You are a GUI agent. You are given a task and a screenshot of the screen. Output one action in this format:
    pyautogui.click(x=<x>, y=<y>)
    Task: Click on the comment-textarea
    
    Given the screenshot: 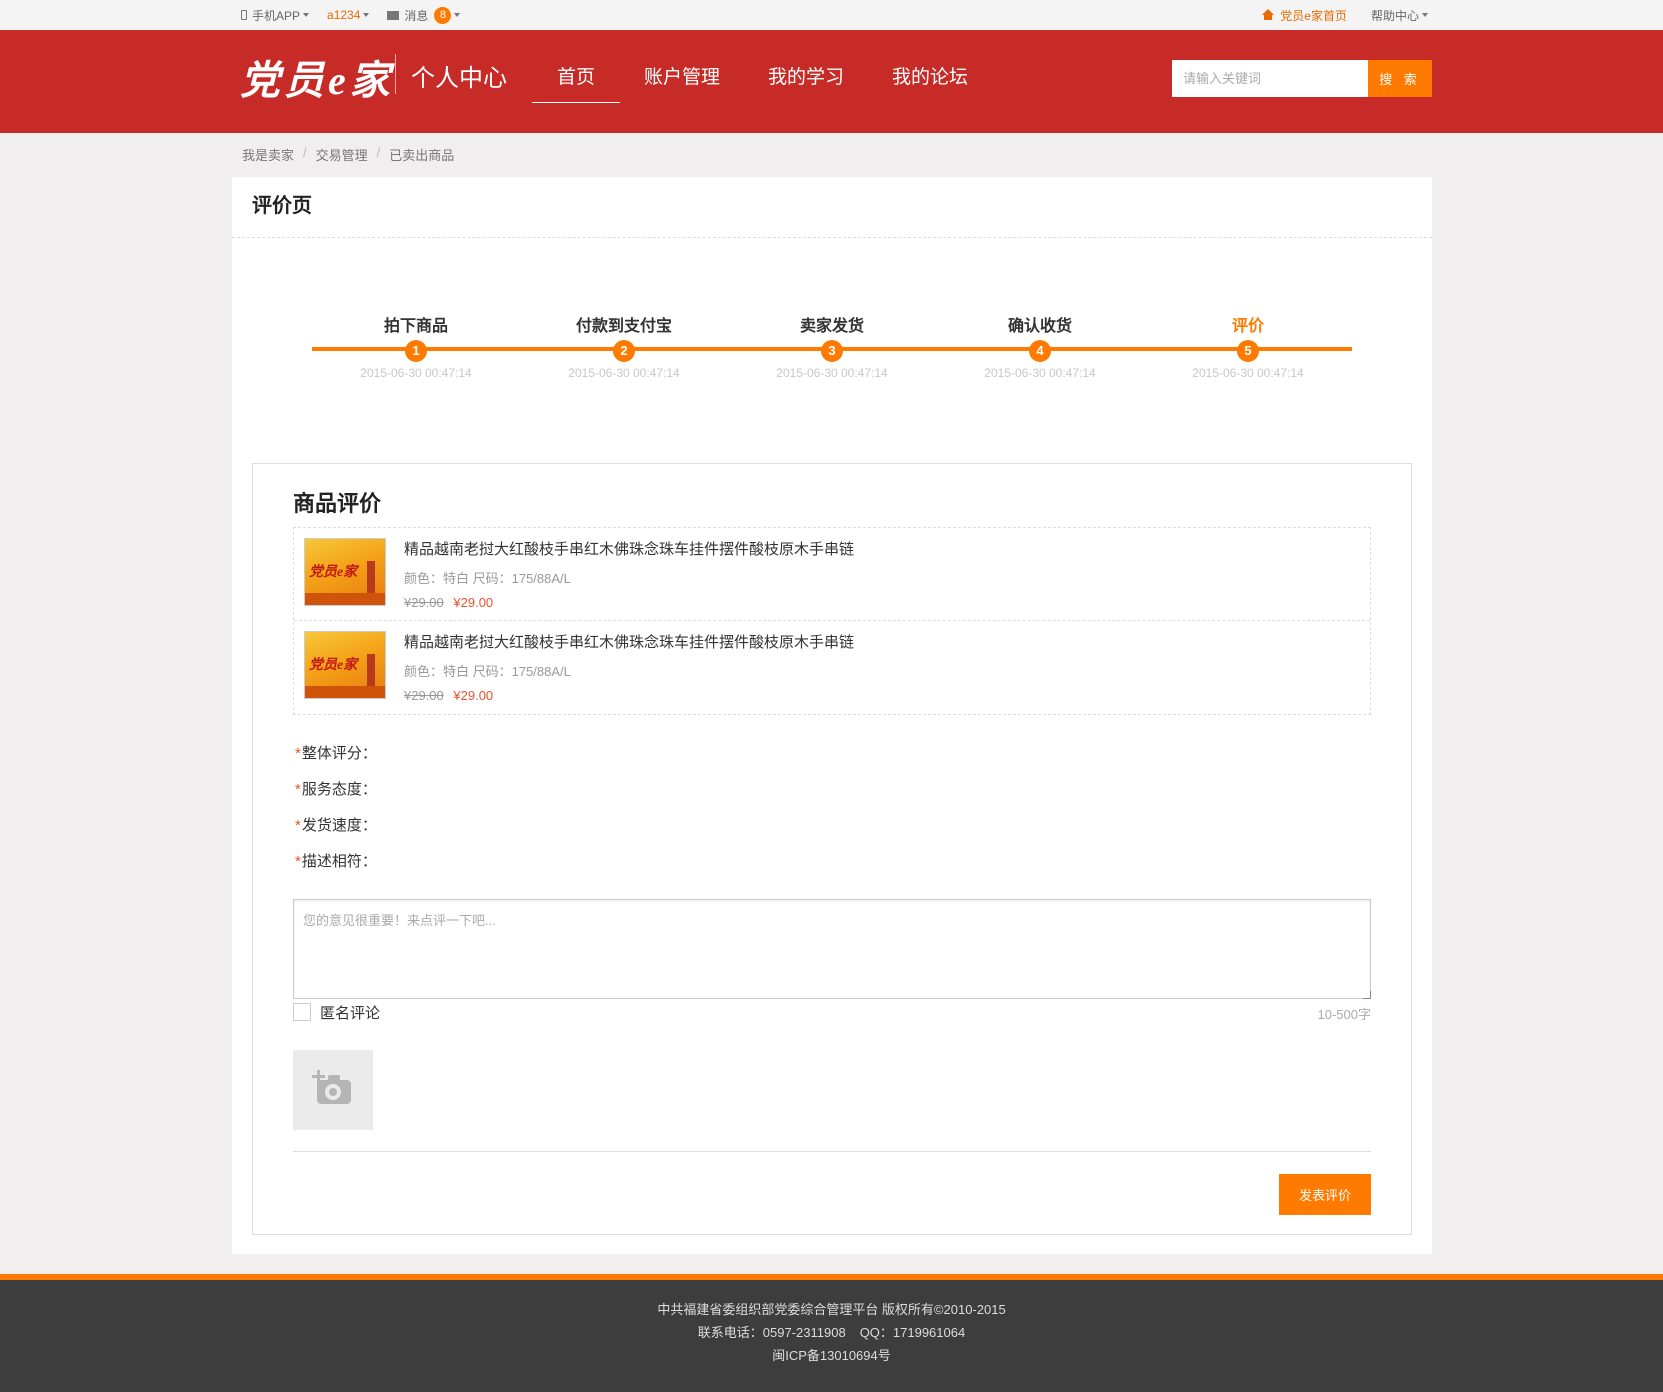 What is the action you would take?
    pyautogui.click(x=832, y=949)
    